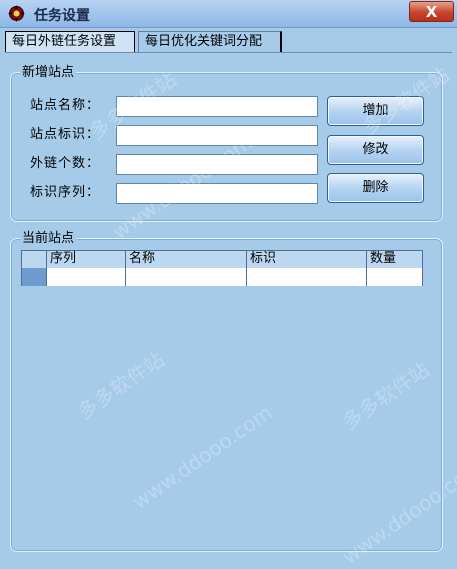 This screenshot has width=457, height=569. What do you see at coordinates (217, 135) in the screenshot?
I see `site-id-input` at bounding box center [217, 135].